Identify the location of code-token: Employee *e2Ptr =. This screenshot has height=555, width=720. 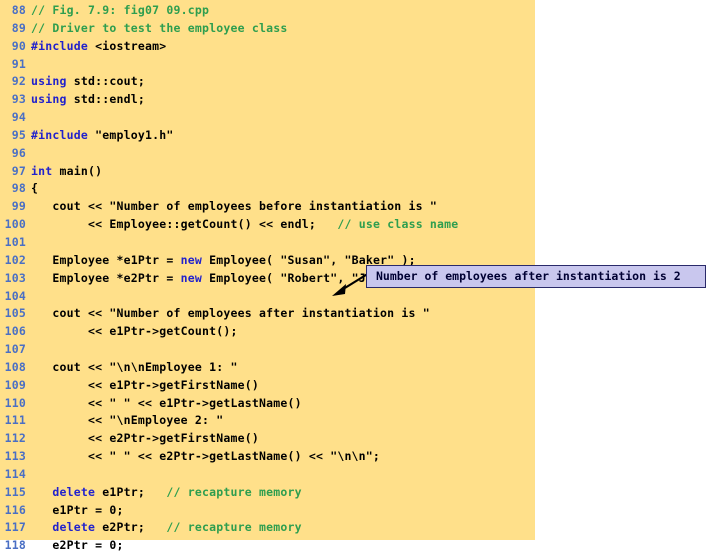
(106, 277).